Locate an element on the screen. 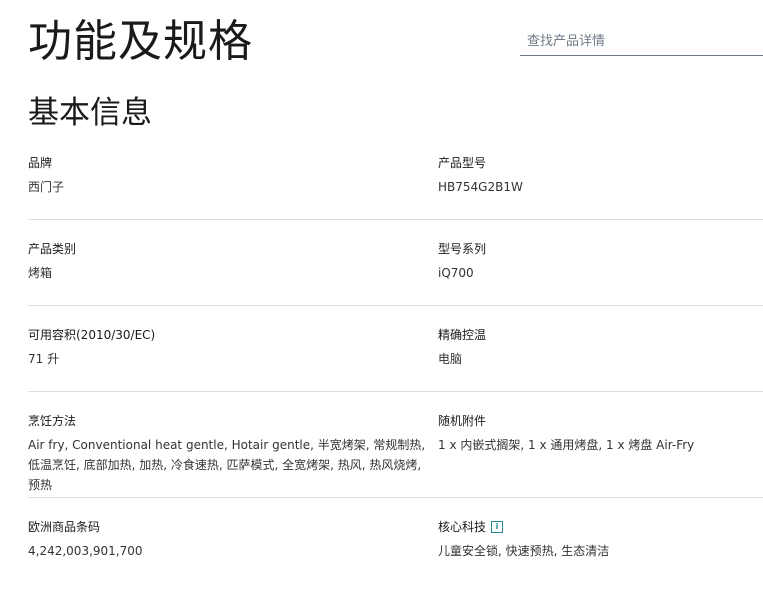 This screenshot has height=589, width=763. spec-label: 欧洲商品条码 is located at coordinates (64, 527).